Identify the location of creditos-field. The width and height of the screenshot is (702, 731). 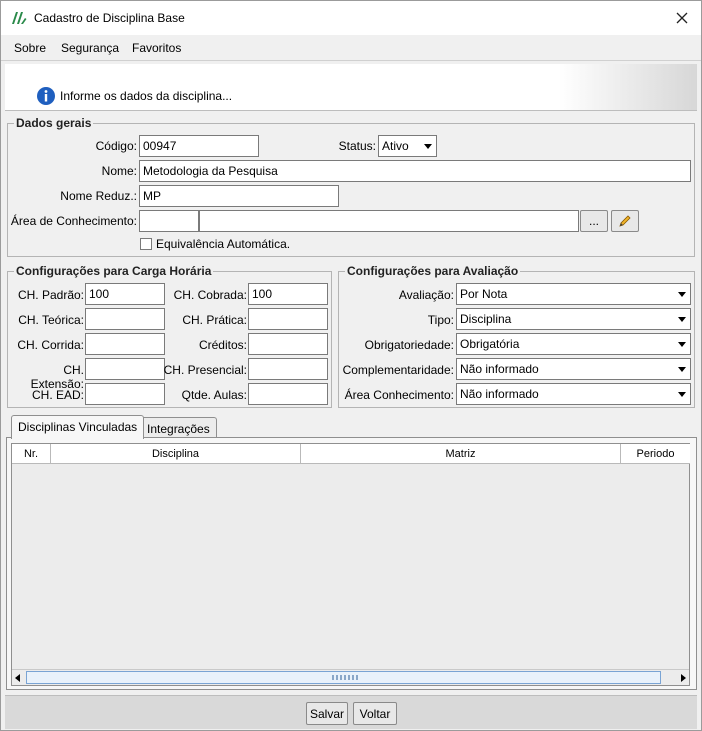
(288, 344).